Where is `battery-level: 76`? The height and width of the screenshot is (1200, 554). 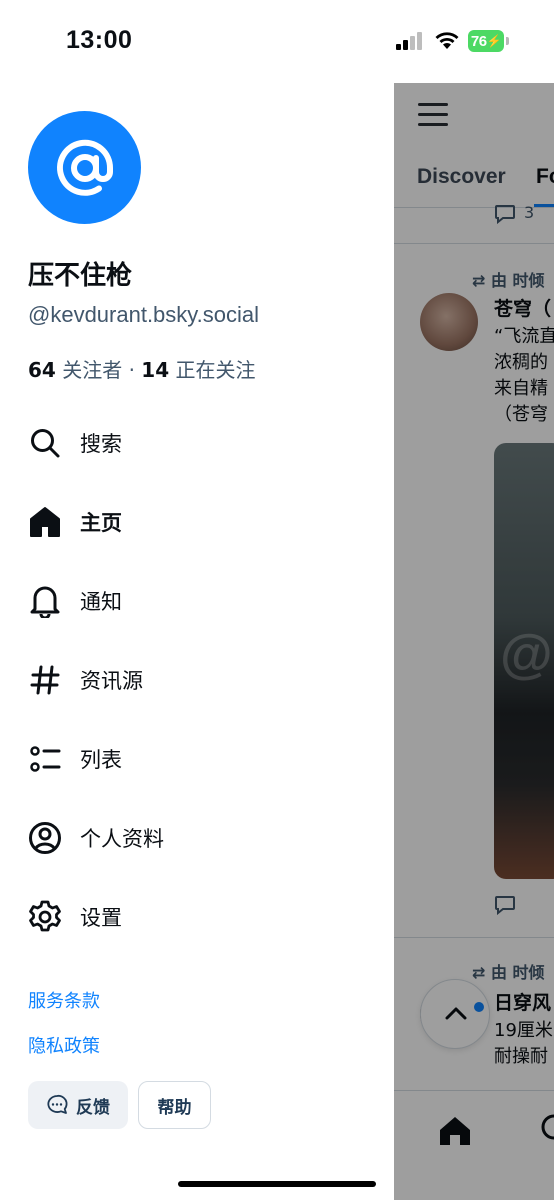
battery-level: 76 is located at coordinates (478, 41).